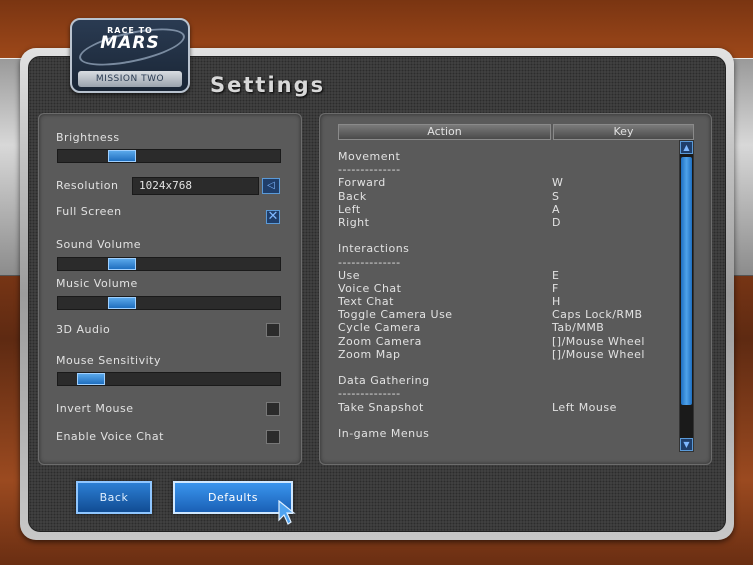 This screenshot has height=565, width=753. What do you see at coordinates (88, 137) in the screenshot?
I see `brightness-label: Brightness` at bounding box center [88, 137].